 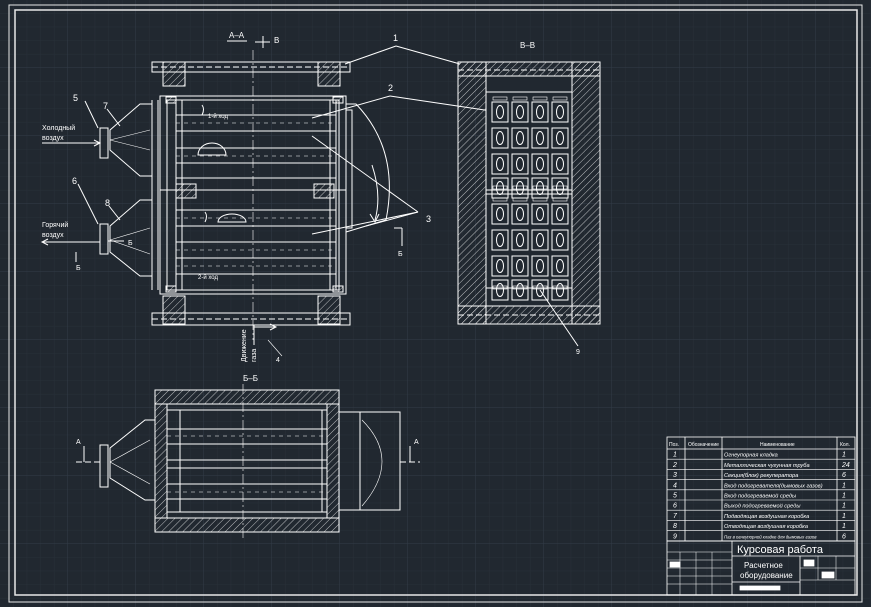 What do you see at coordinates (766, 517) in the screenshot?
I see `spec-row-name: Подводящая воздушная коробка` at bounding box center [766, 517].